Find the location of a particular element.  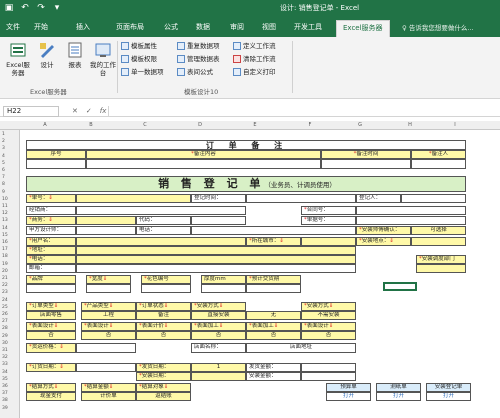

row-header: 32 is located at coordinates (5, 357).